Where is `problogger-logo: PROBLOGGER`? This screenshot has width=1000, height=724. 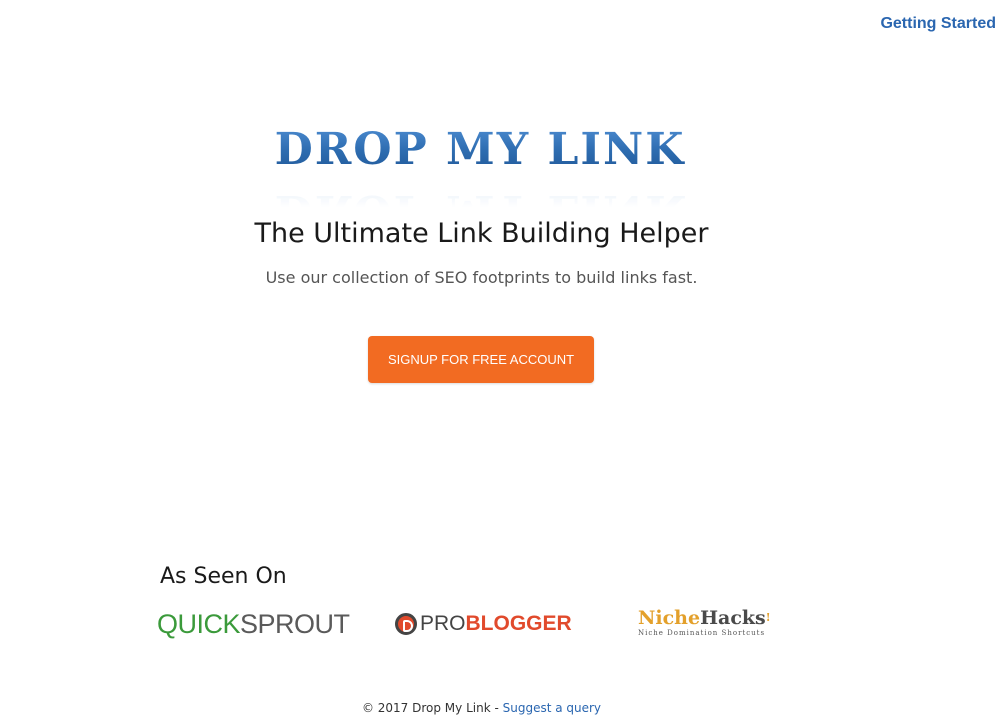 problogger-logo: PROBLOGGER is located at coordinates (483, 624).